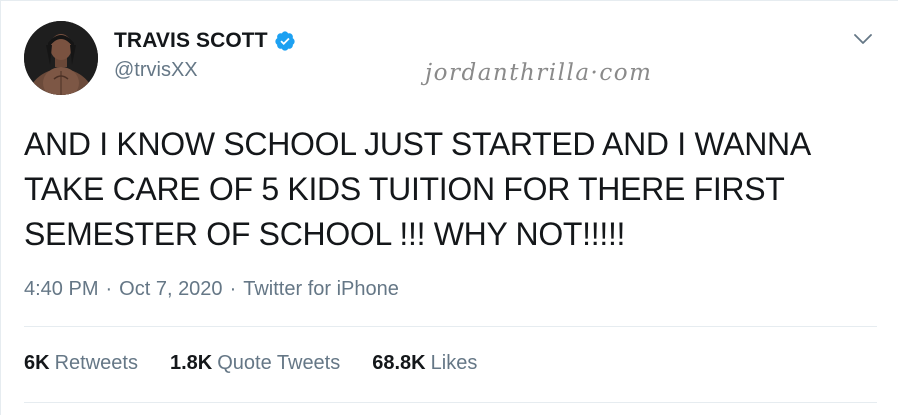 The image size is (898, 415). I want to click on retweets-stat: 6K Retweets, so click(81, 363).